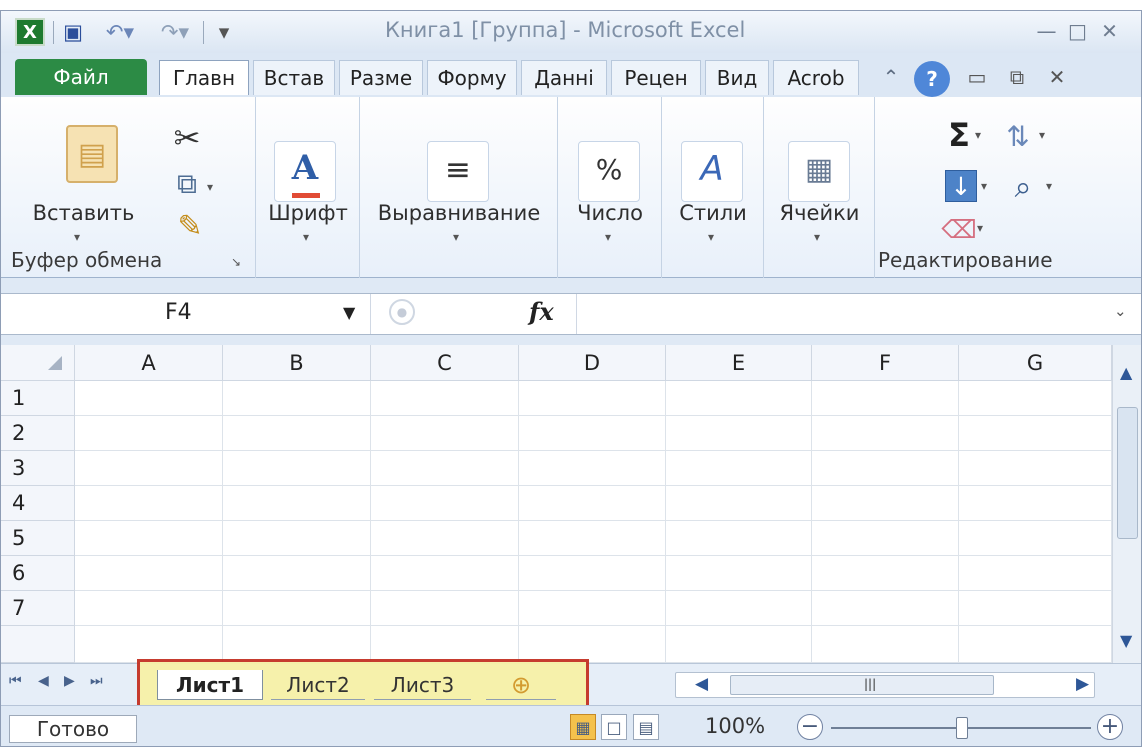 The height and width of the screenshot is (747, 1142). What do you see at coordinates (521, 685) in the screenshot?
I see `new-sheet-icon: ⊕` at bounding box center [521, 685].